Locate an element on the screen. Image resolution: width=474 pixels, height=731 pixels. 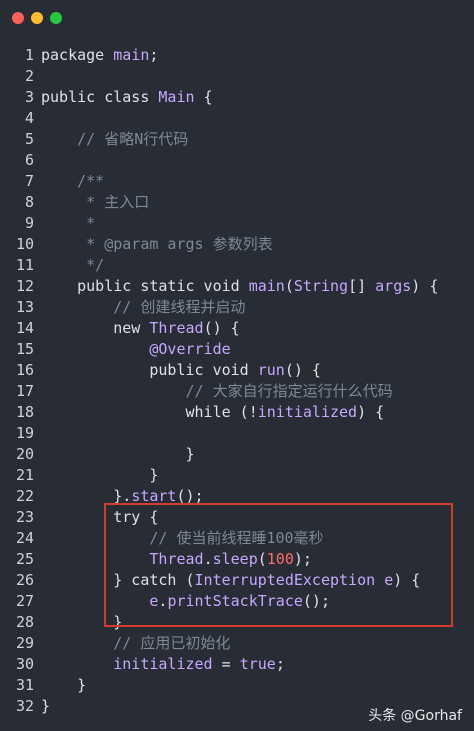
code-token: run is located at coordinates (271, 370).